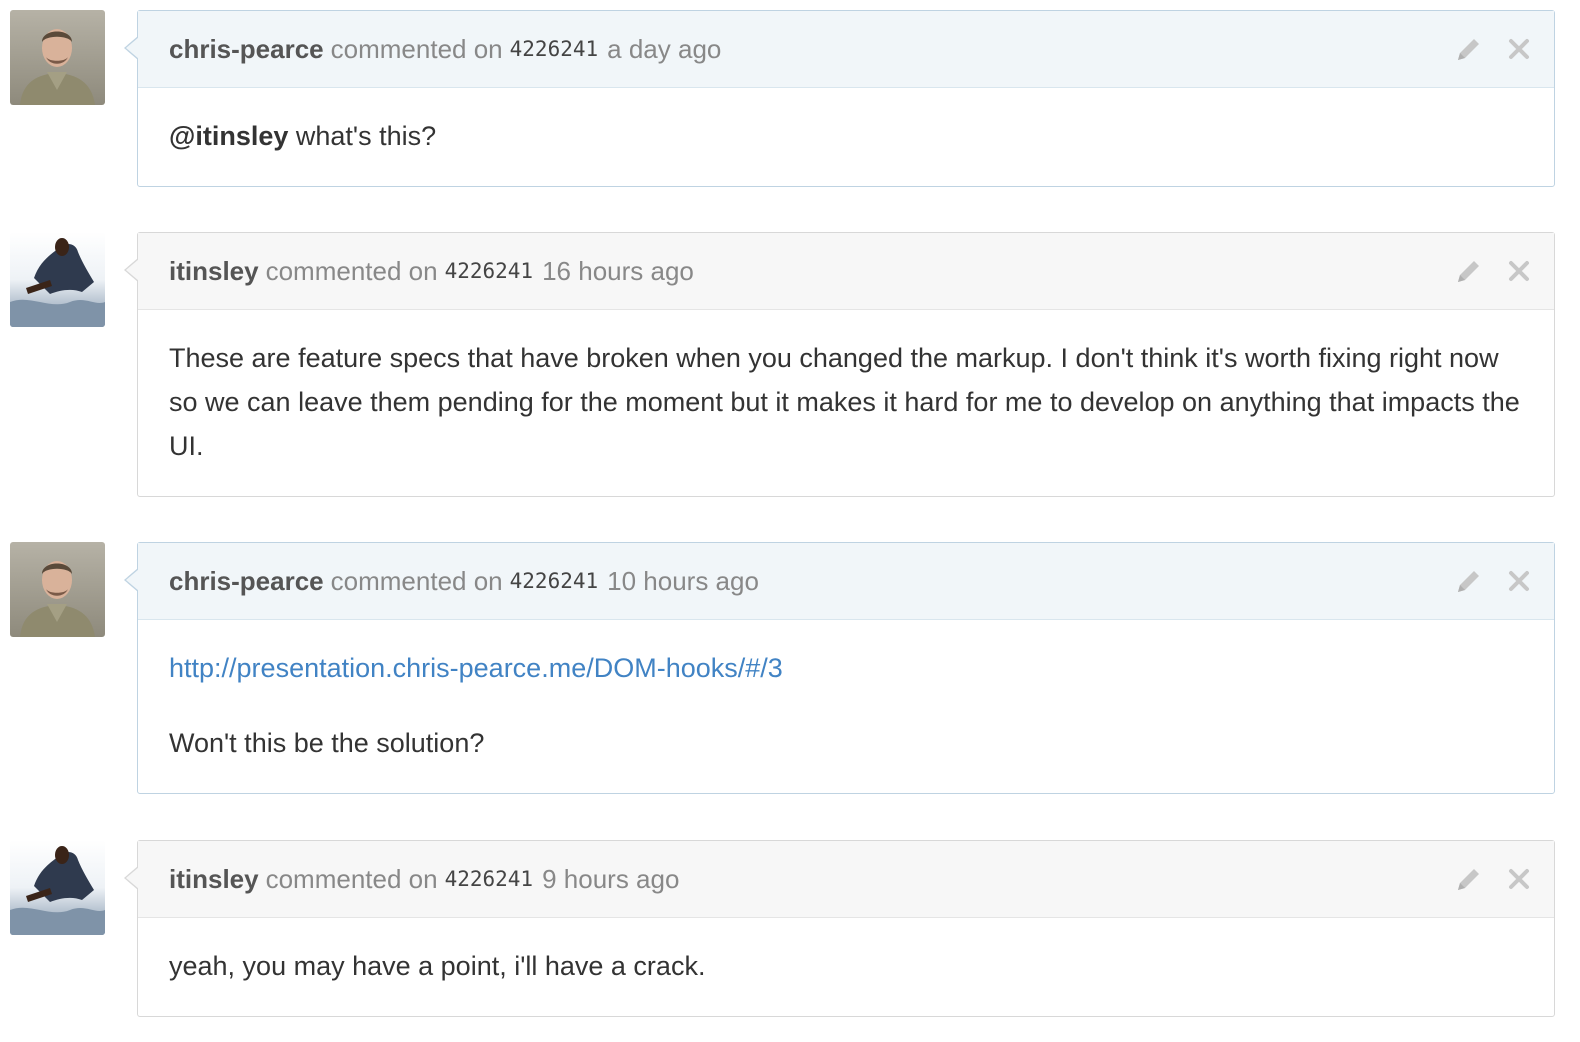 The height and width of the screenshot is (1042, 1580). Describe the element at coordinates (610, 879) in the screenshot. I see `comment-time: 9 hours ago` at that location.